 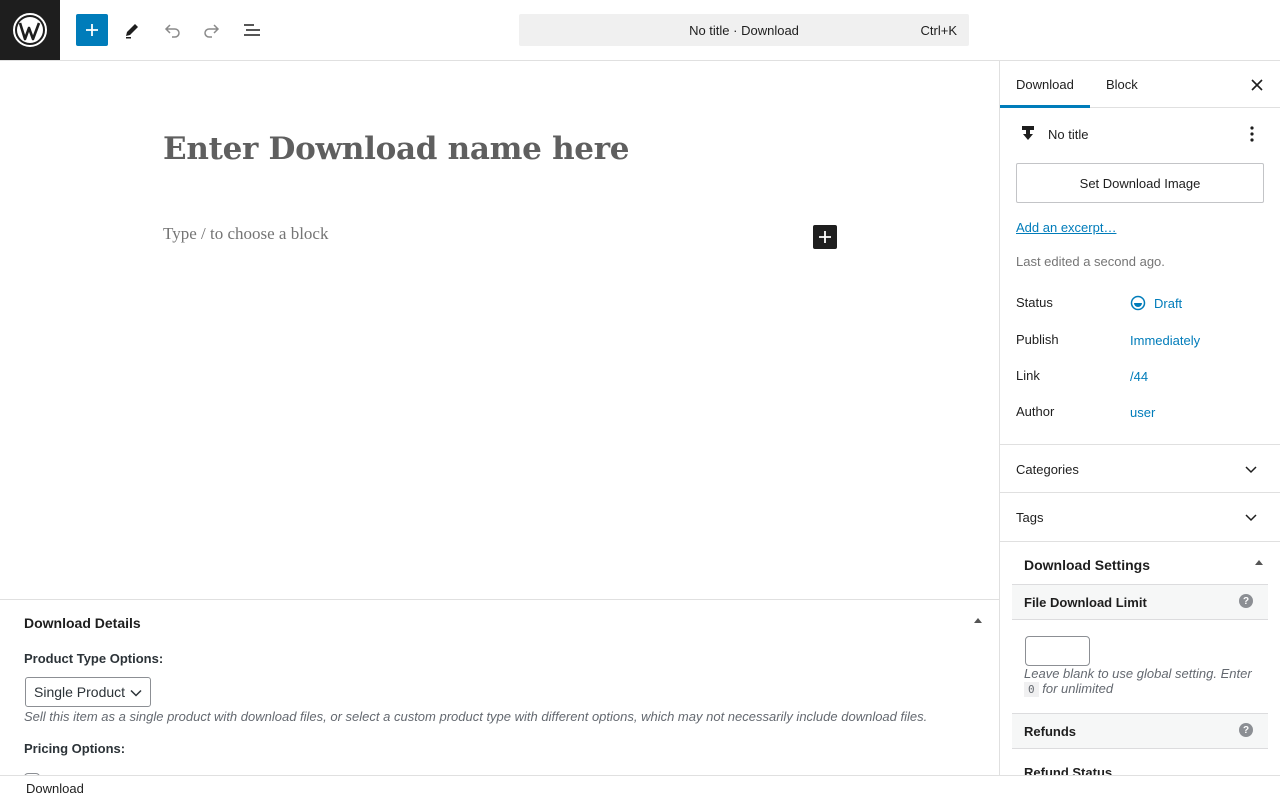 What do you see at coordinates (1138, 673) in the screenshot?
I see `hint-text-before: Leave blank to use global setting. Enter` at bounding box center [1138, 673].